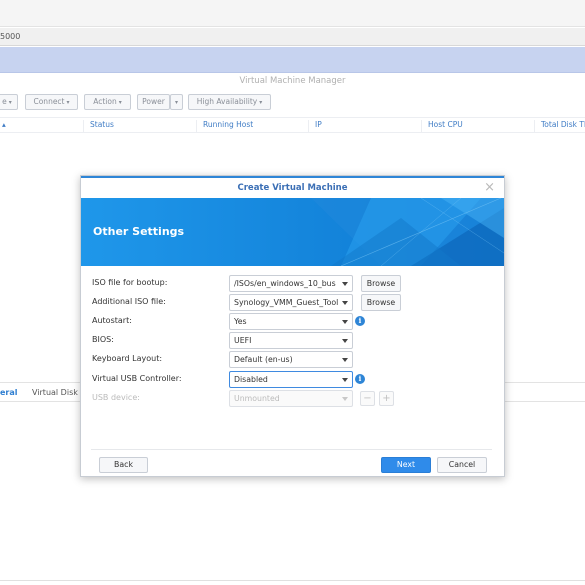 Image resolution: width=585 pixels, height=585 pixels. What do you see at coordinates (243, 340) in the screenshot?
I see `bios-value: UEFI` at bounding box center [243, 340].